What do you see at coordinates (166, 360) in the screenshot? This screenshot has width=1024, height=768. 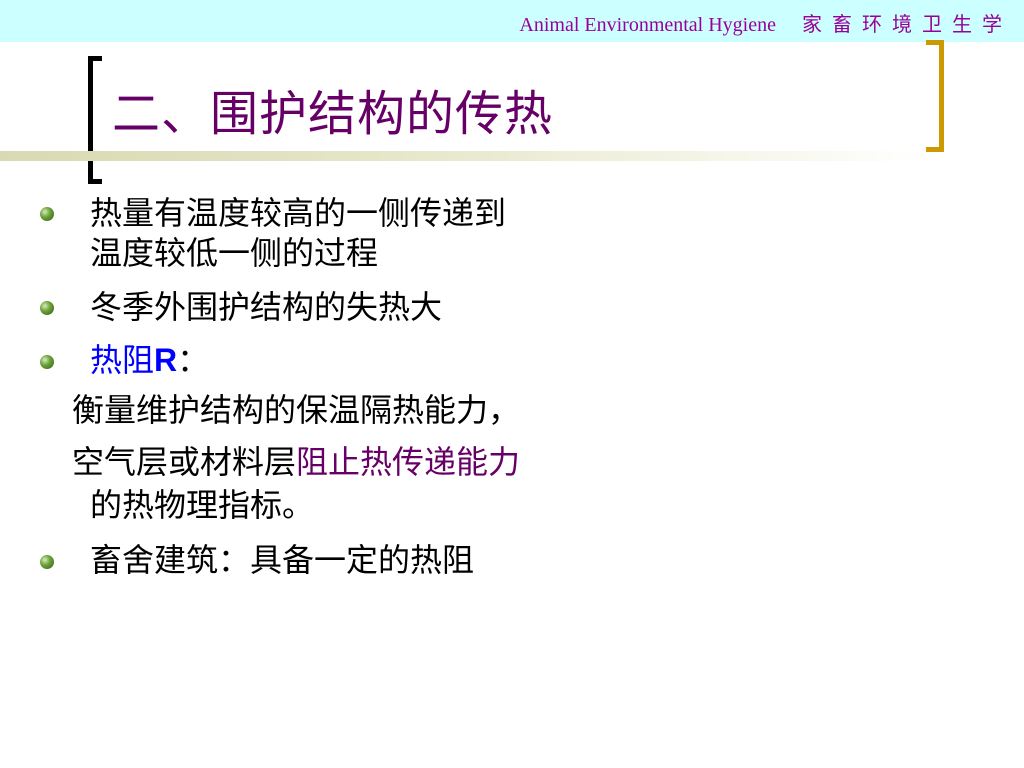 I see `thermal-resistance-symbol: R` at bounding box center [166, 360].